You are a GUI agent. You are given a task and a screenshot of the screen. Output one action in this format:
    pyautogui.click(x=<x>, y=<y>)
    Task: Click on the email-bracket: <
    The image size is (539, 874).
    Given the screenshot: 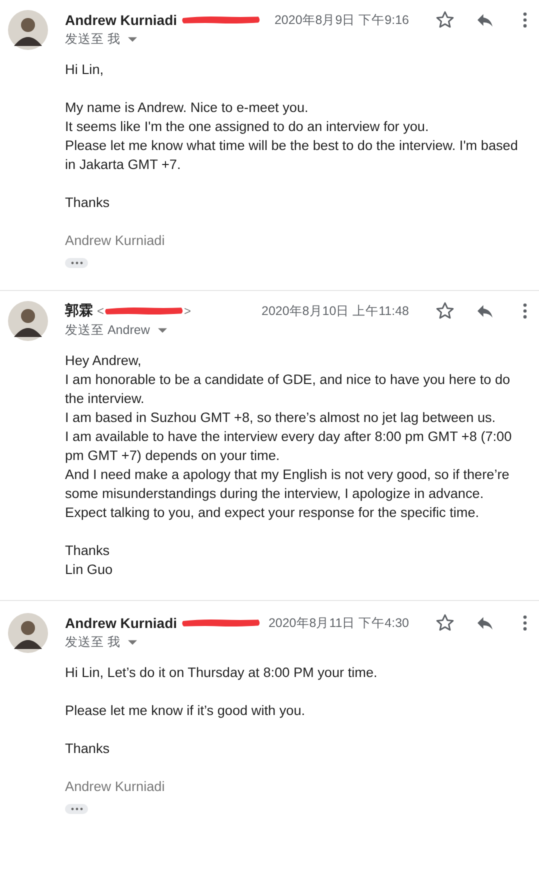 What is the action you would take?
    pyautogui.click(x=100, y=311)
    